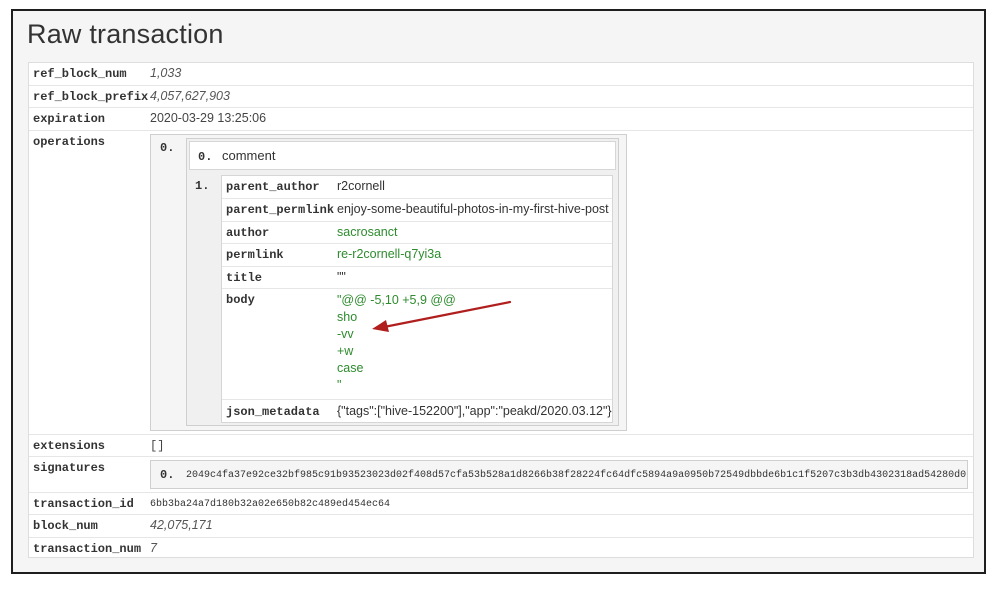  I want to click on payload-row-author: author sacrosanct, so click(417, 232).